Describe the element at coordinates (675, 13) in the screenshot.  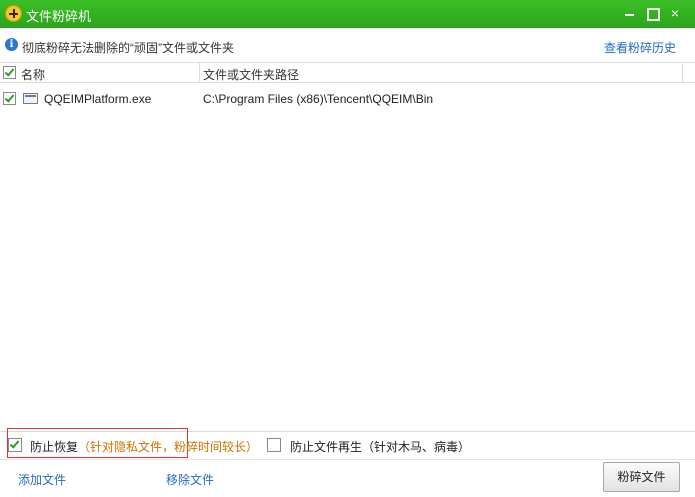
I see `close-icon: ×` at that location.